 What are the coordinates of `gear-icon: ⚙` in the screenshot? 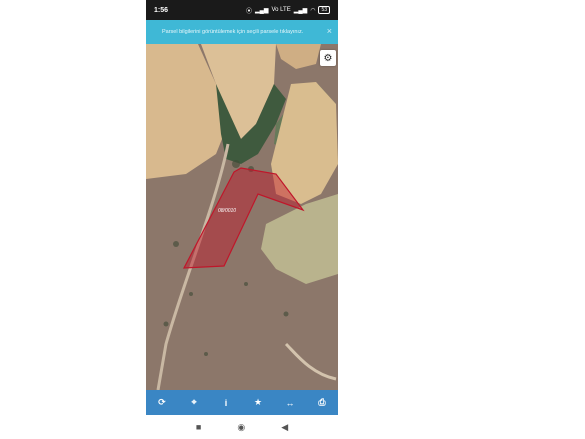 It's located at (328, 58).